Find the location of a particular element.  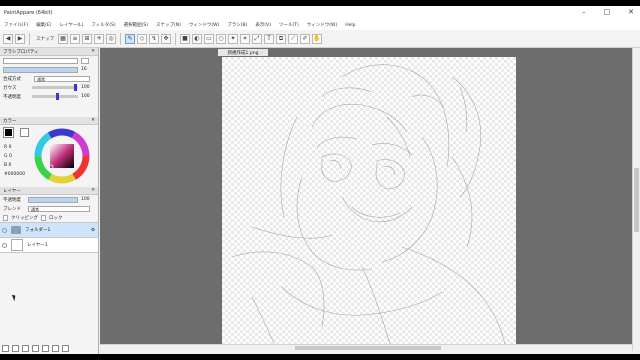

rgb-readouts: R 0 G 0 B 0 #000000 is located at coordinates (14, 161).